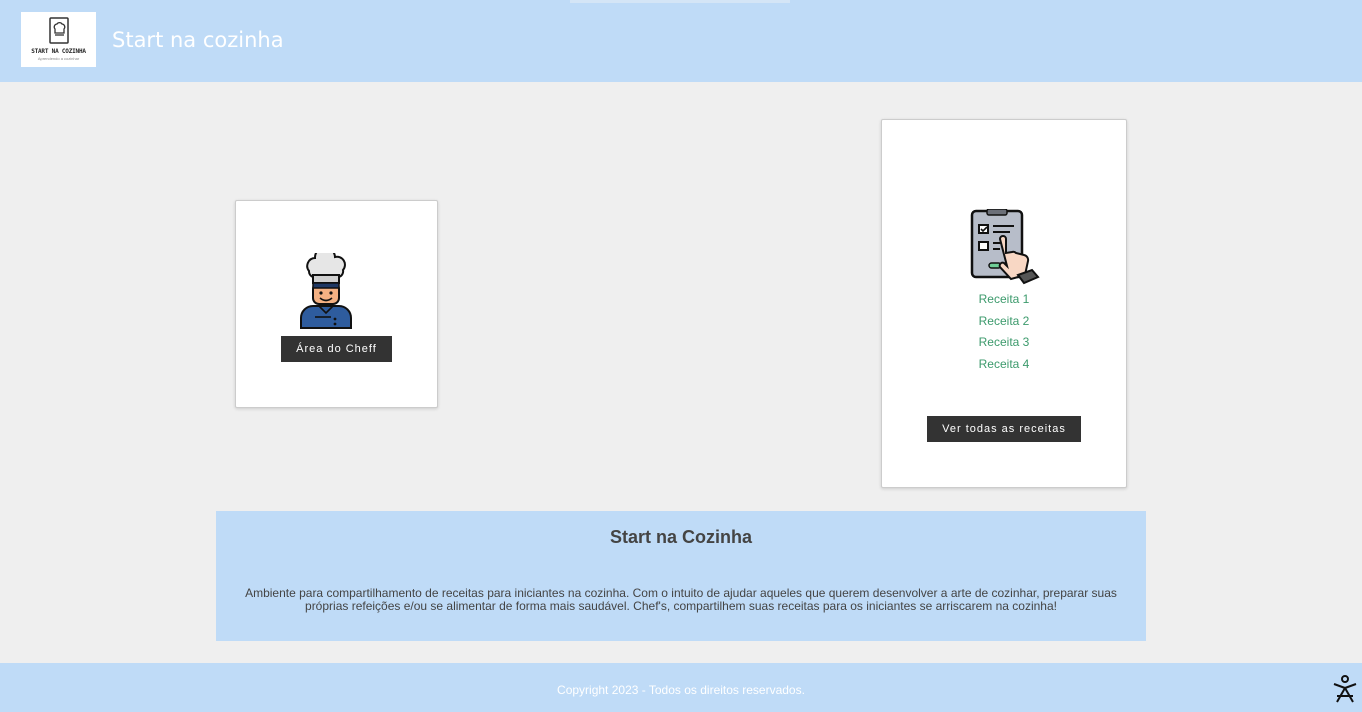 The height and width of the screenshot is (712, 1362). I want to click on recipe-link-3: Receita 3, so click(1004, 345).